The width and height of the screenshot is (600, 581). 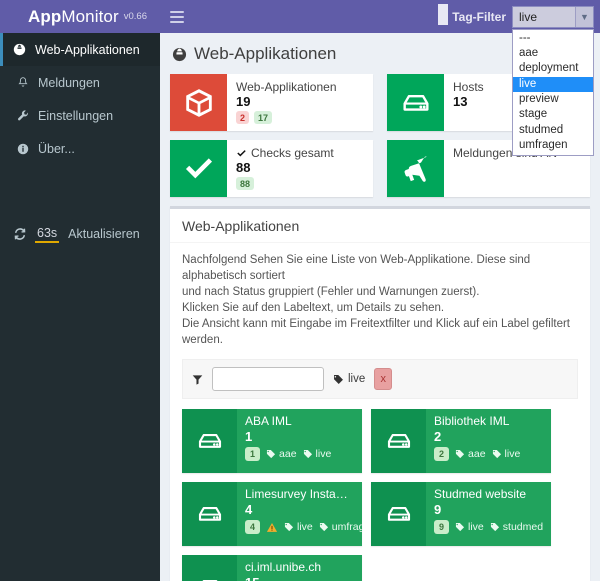 I want to click on tag-filter-select: live ▼, so click(x=553, y=16).